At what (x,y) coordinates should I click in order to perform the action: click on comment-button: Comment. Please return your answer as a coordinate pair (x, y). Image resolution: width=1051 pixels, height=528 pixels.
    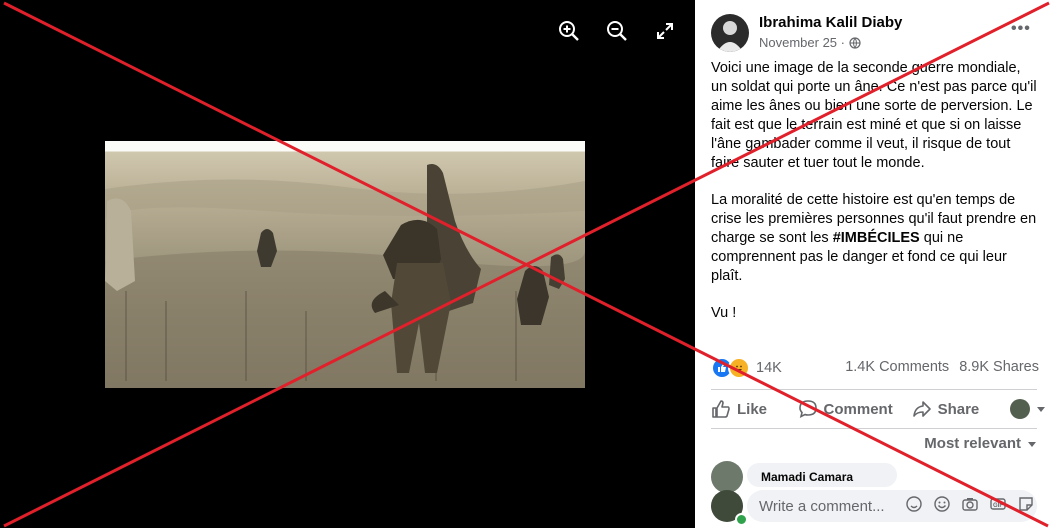
    Looking at the image, I should click on (855, 409).